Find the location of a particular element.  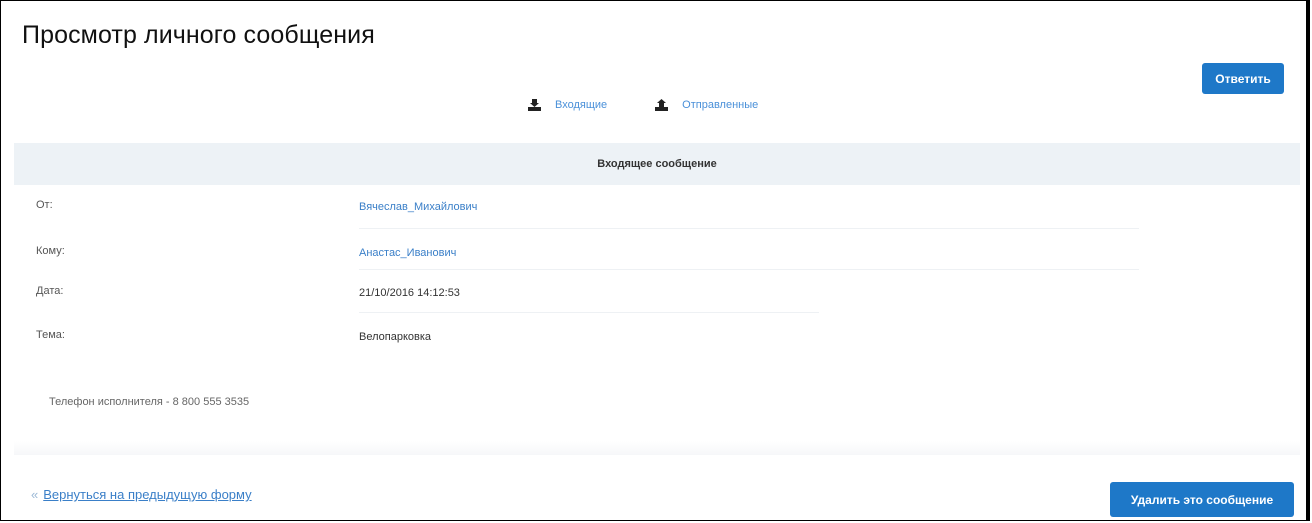

message-header-bar: Входящее сообщение is located at coordinates (657, 164).